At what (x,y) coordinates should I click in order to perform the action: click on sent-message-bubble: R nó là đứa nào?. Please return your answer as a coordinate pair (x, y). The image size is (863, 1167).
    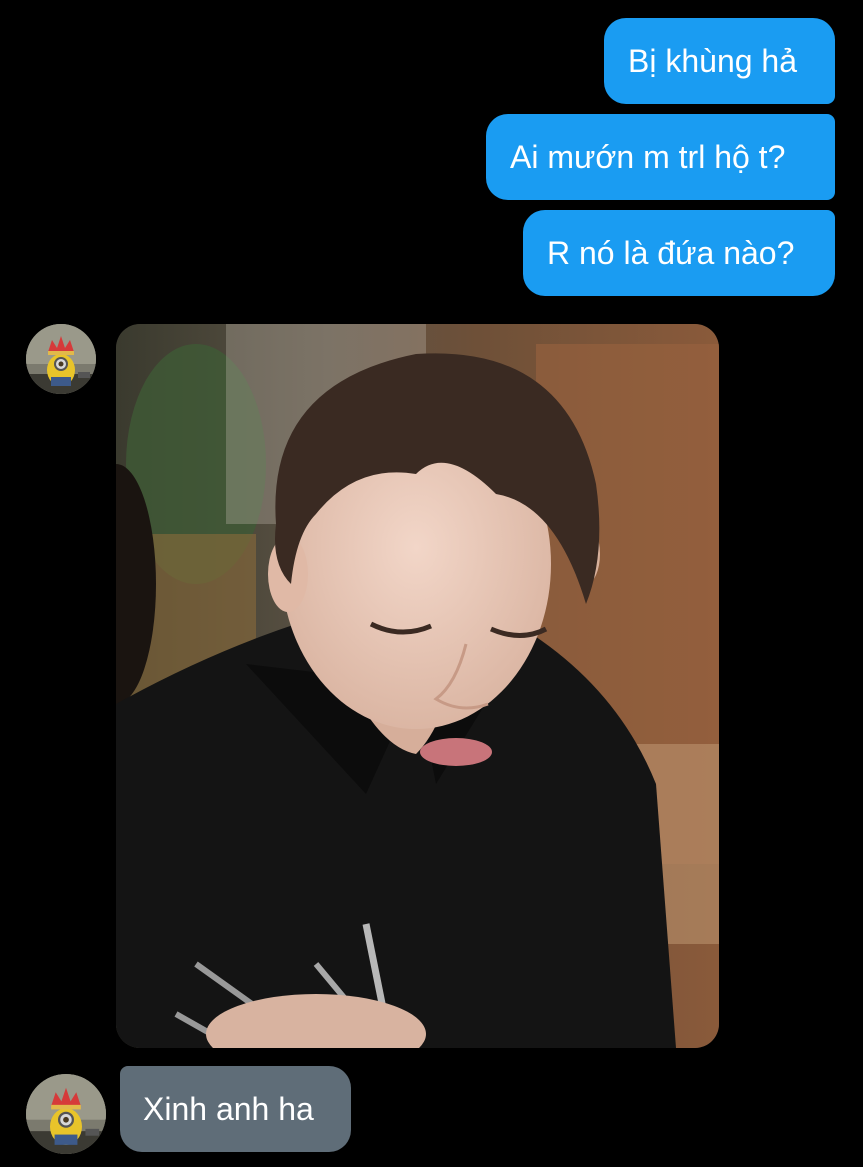
    Looking at the image, I should click on (679, 253).